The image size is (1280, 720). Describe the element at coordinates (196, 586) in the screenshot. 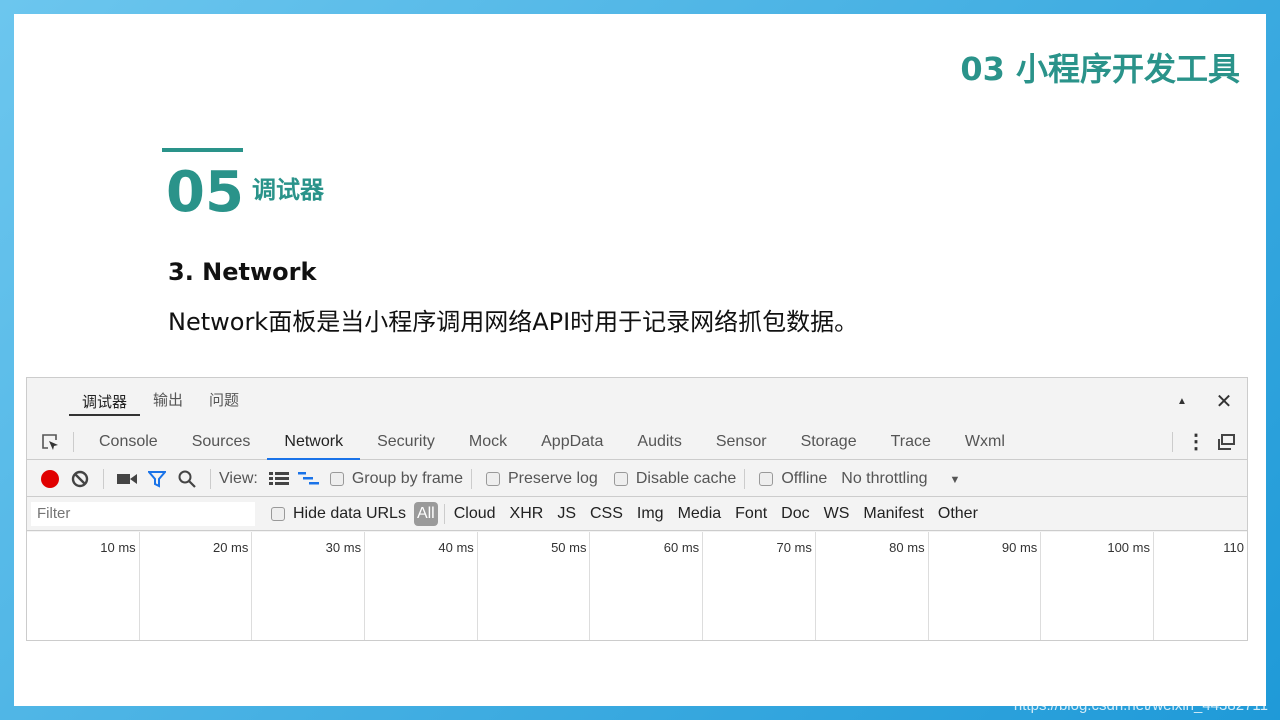

I see `timeline-tick: 20 ms` at that location.